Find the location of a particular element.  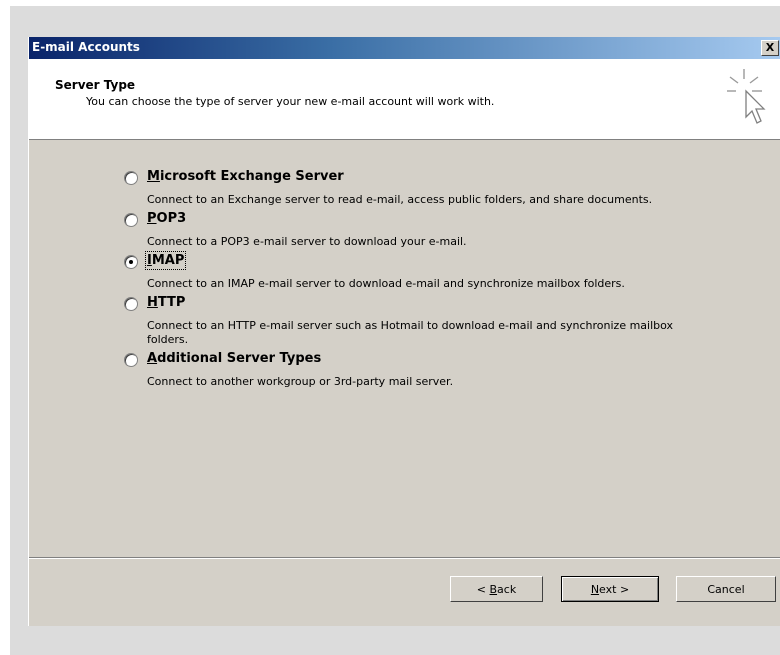

cancel-button: Cancel is located at coordinates (726, 589).